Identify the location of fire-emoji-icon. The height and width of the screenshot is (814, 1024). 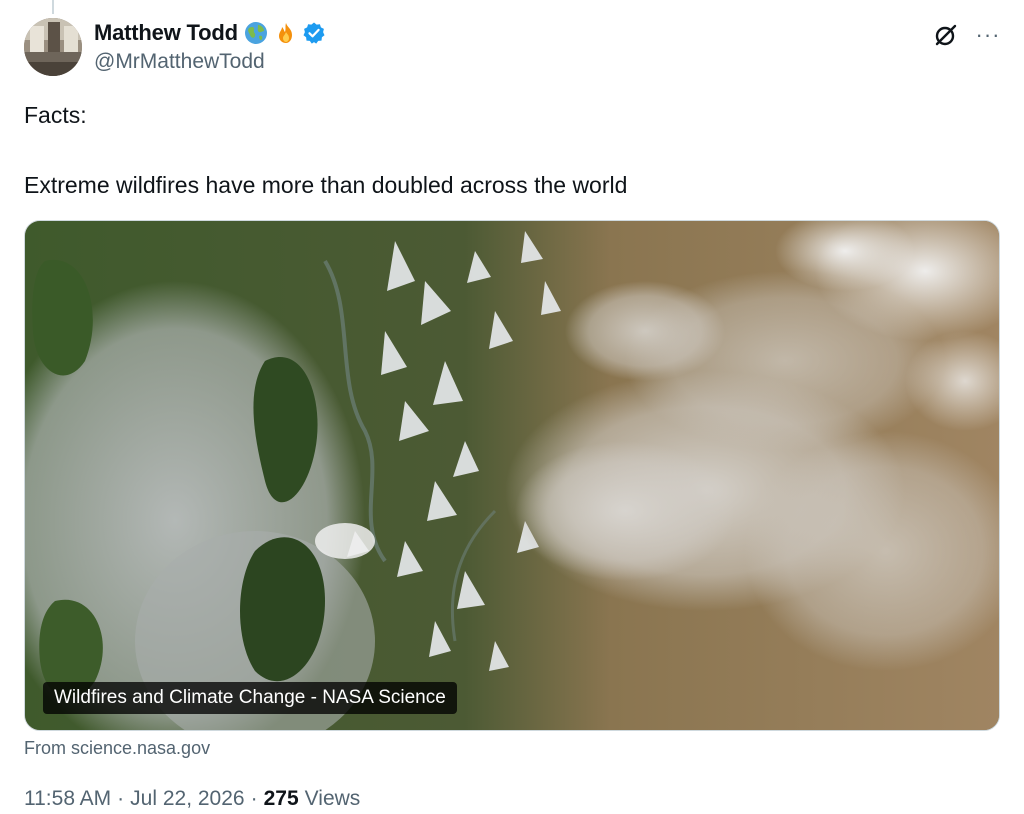
(286, 33).